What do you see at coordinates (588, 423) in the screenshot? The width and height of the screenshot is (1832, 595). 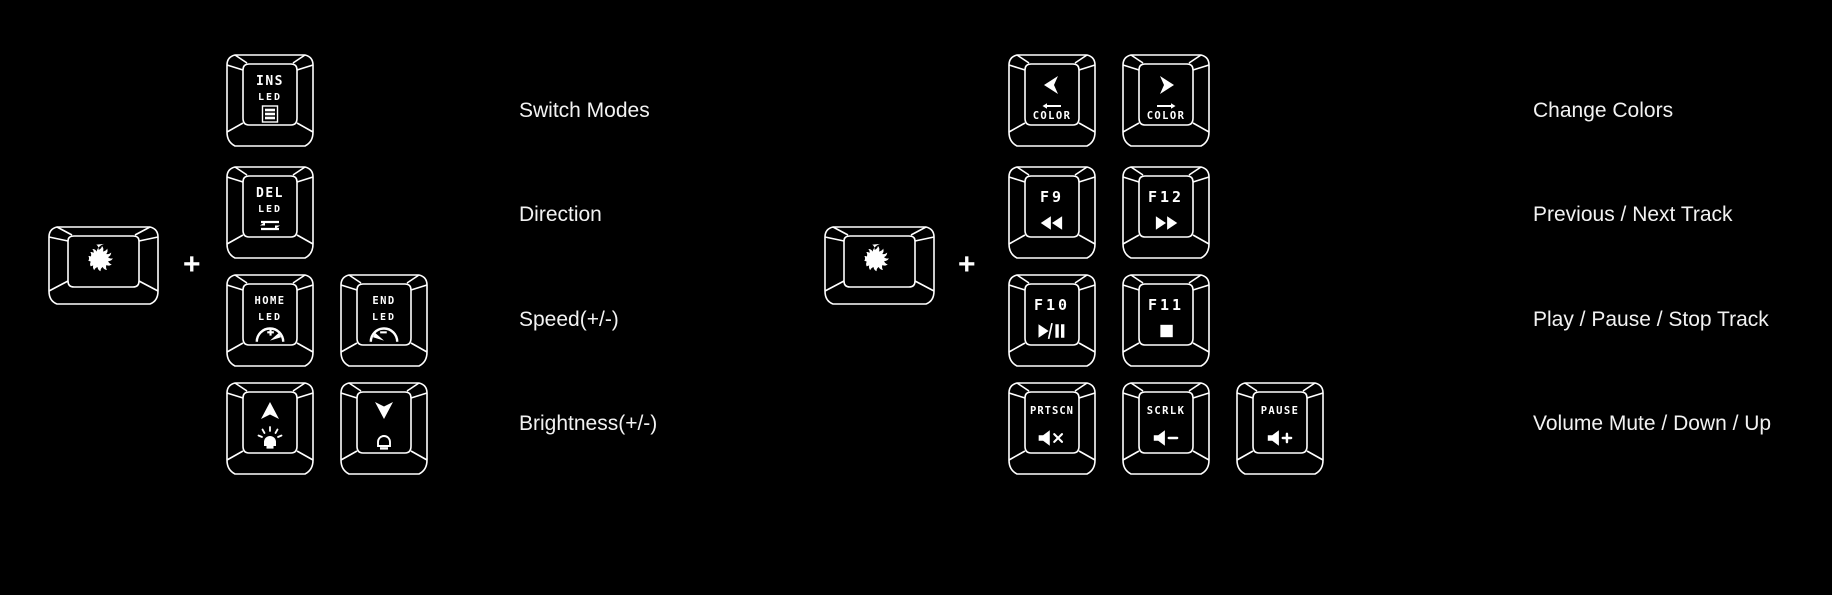 I see `description-brightness: Brightness(+/-)` at bounding box center [588, 423].